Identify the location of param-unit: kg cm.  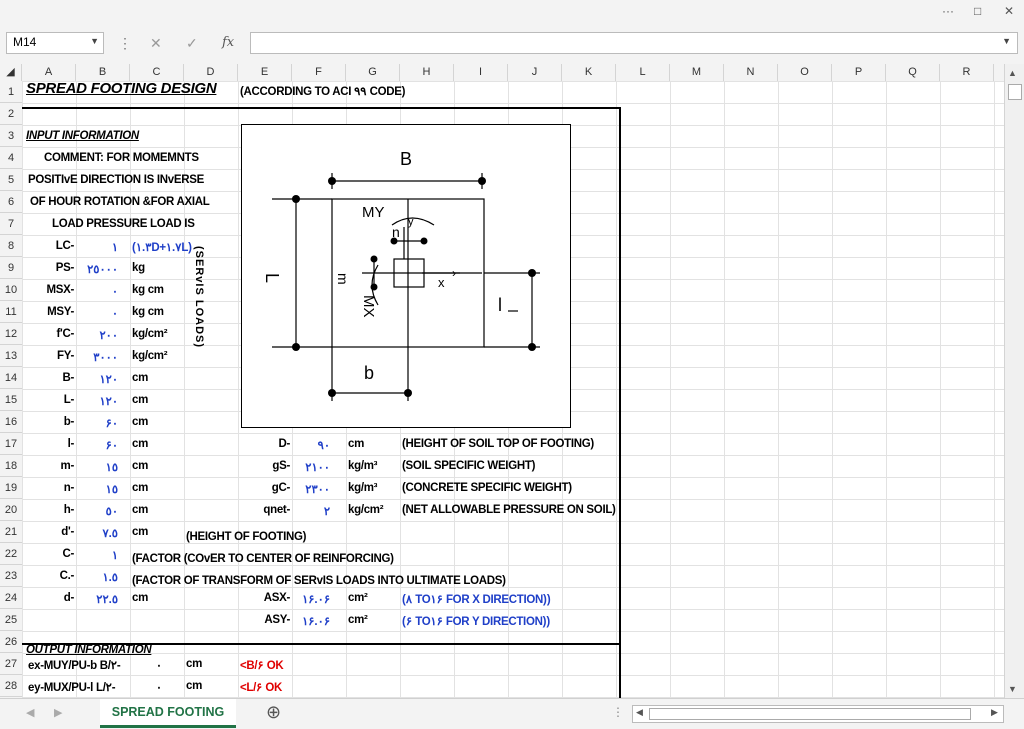
(148, 290).